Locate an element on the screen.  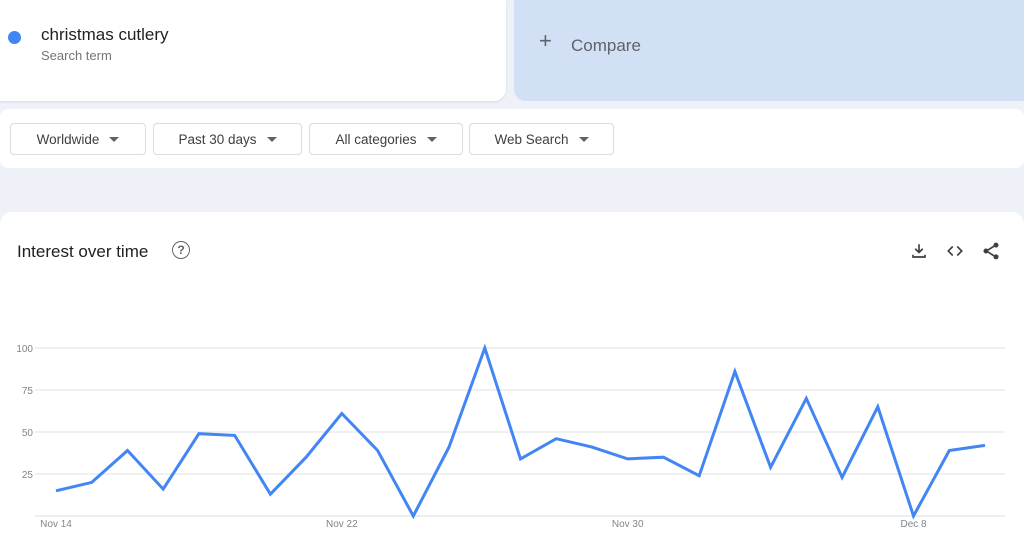
y-tick-label: 25 is located at coordinates (28, 475).